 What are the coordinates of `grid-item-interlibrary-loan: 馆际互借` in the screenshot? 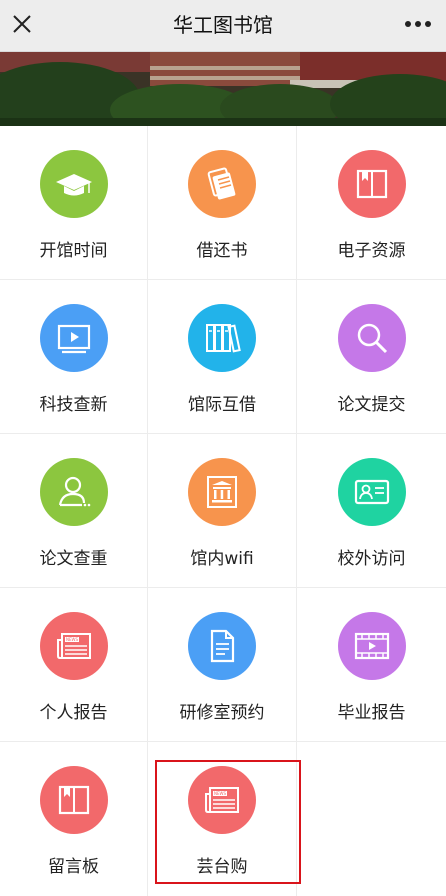 It's located at (222, 357).